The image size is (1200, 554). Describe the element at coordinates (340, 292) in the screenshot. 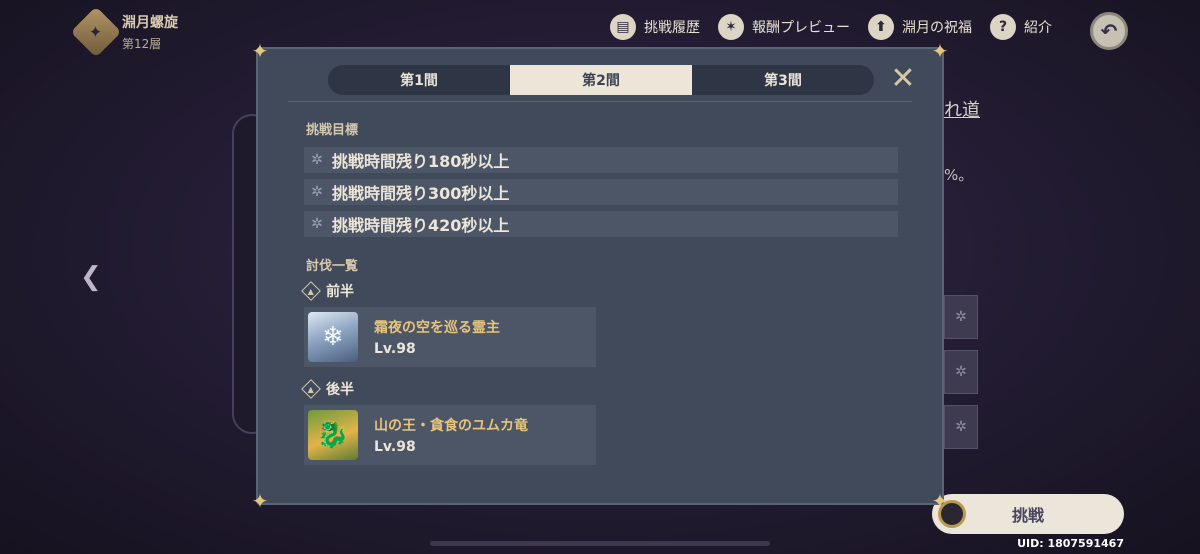

I see `half-label-text: 前半` at that location.